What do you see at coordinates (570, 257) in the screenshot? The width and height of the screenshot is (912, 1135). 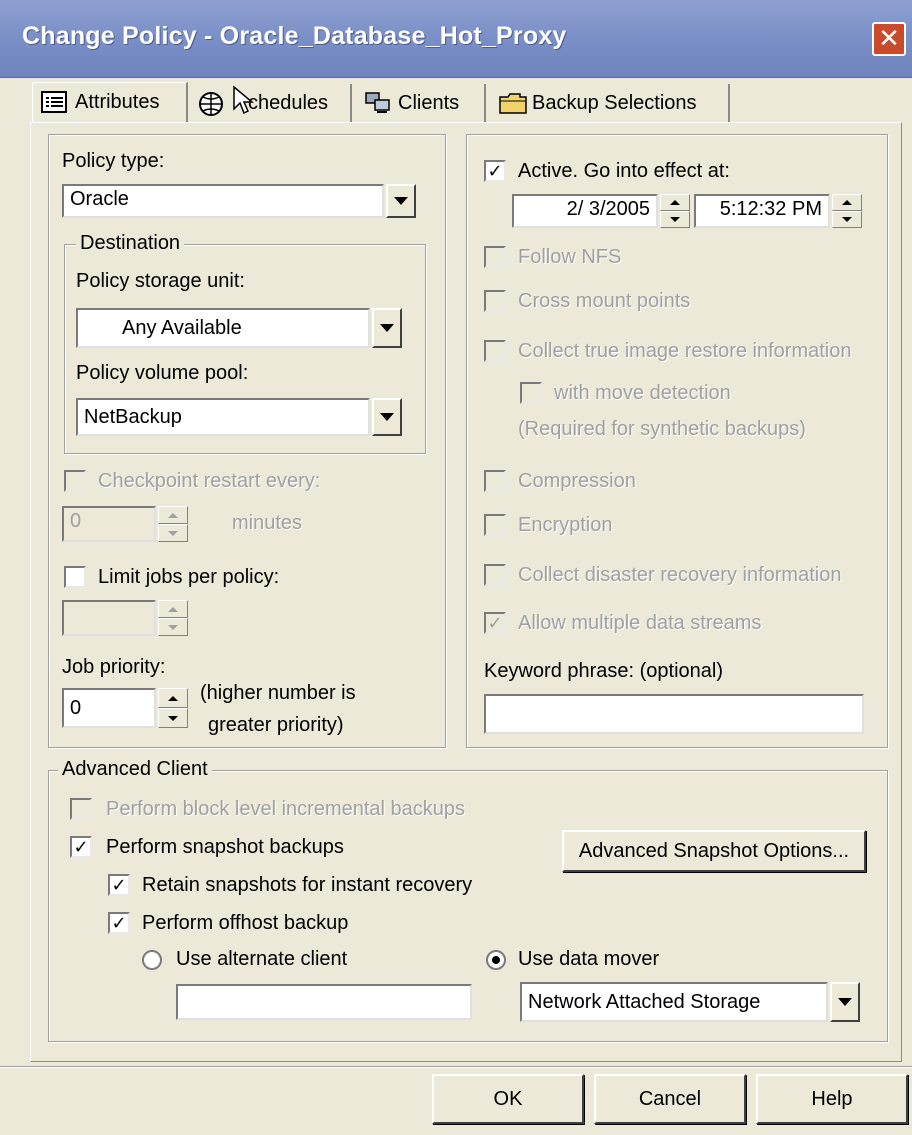 I see `follow-nfs-label: Follow NFS` at bounding box center [570, 257].